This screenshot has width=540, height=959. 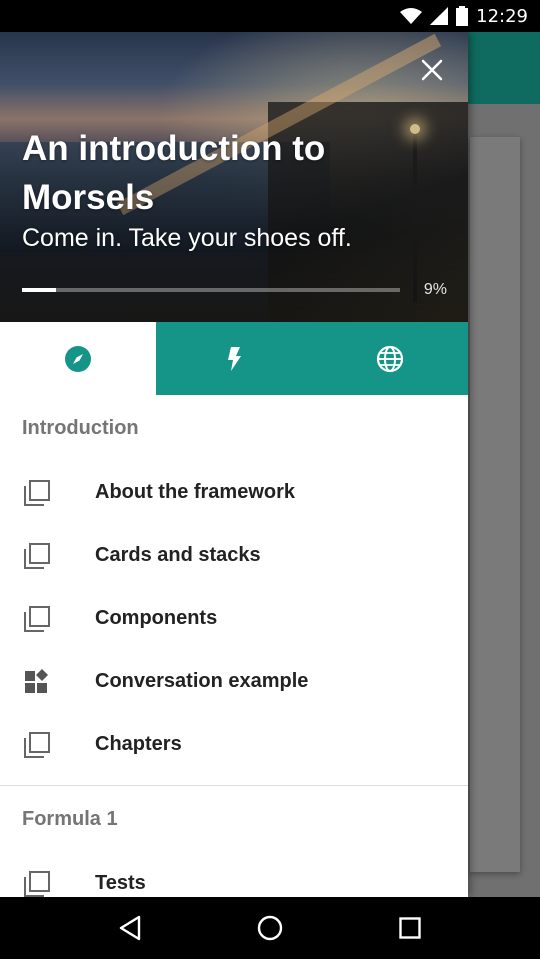 What do you see at coordinates (502, 16) in the screenshot?
I see `status-time: 12:29` at bounding box center [502, 16].